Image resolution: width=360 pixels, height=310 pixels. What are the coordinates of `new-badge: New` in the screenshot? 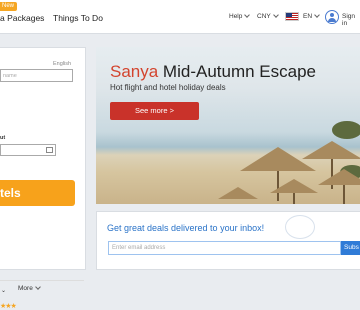 It's located at (9, 6).